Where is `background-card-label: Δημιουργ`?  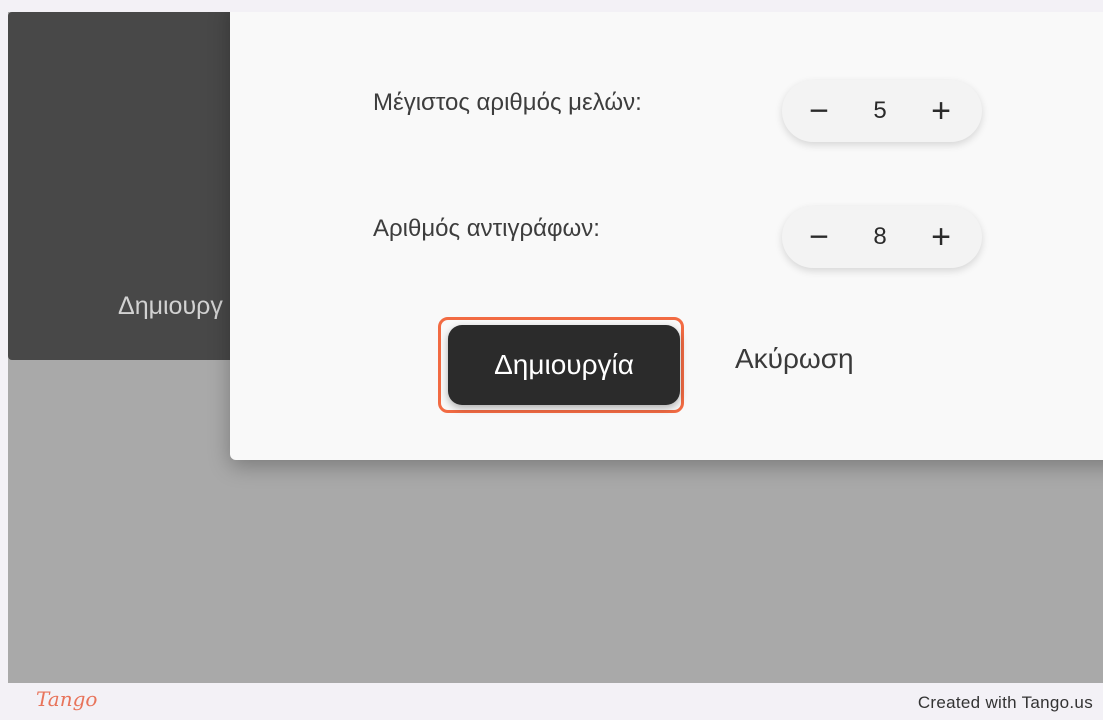
background-card-label: Δημιουργ is located at coordinates (170, 306).